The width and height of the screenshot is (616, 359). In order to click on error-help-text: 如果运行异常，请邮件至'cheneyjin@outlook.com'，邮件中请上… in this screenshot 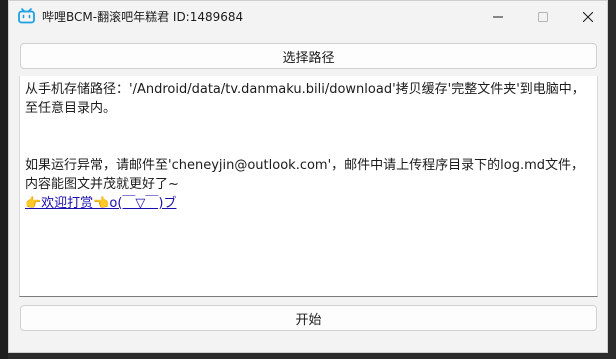, I will do `click(305, 175)`.